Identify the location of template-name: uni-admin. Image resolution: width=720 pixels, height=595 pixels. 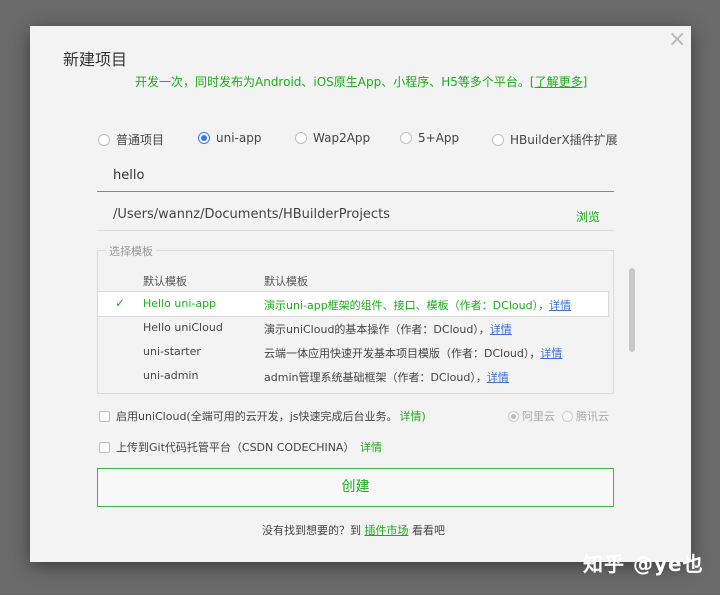
(171, 375).